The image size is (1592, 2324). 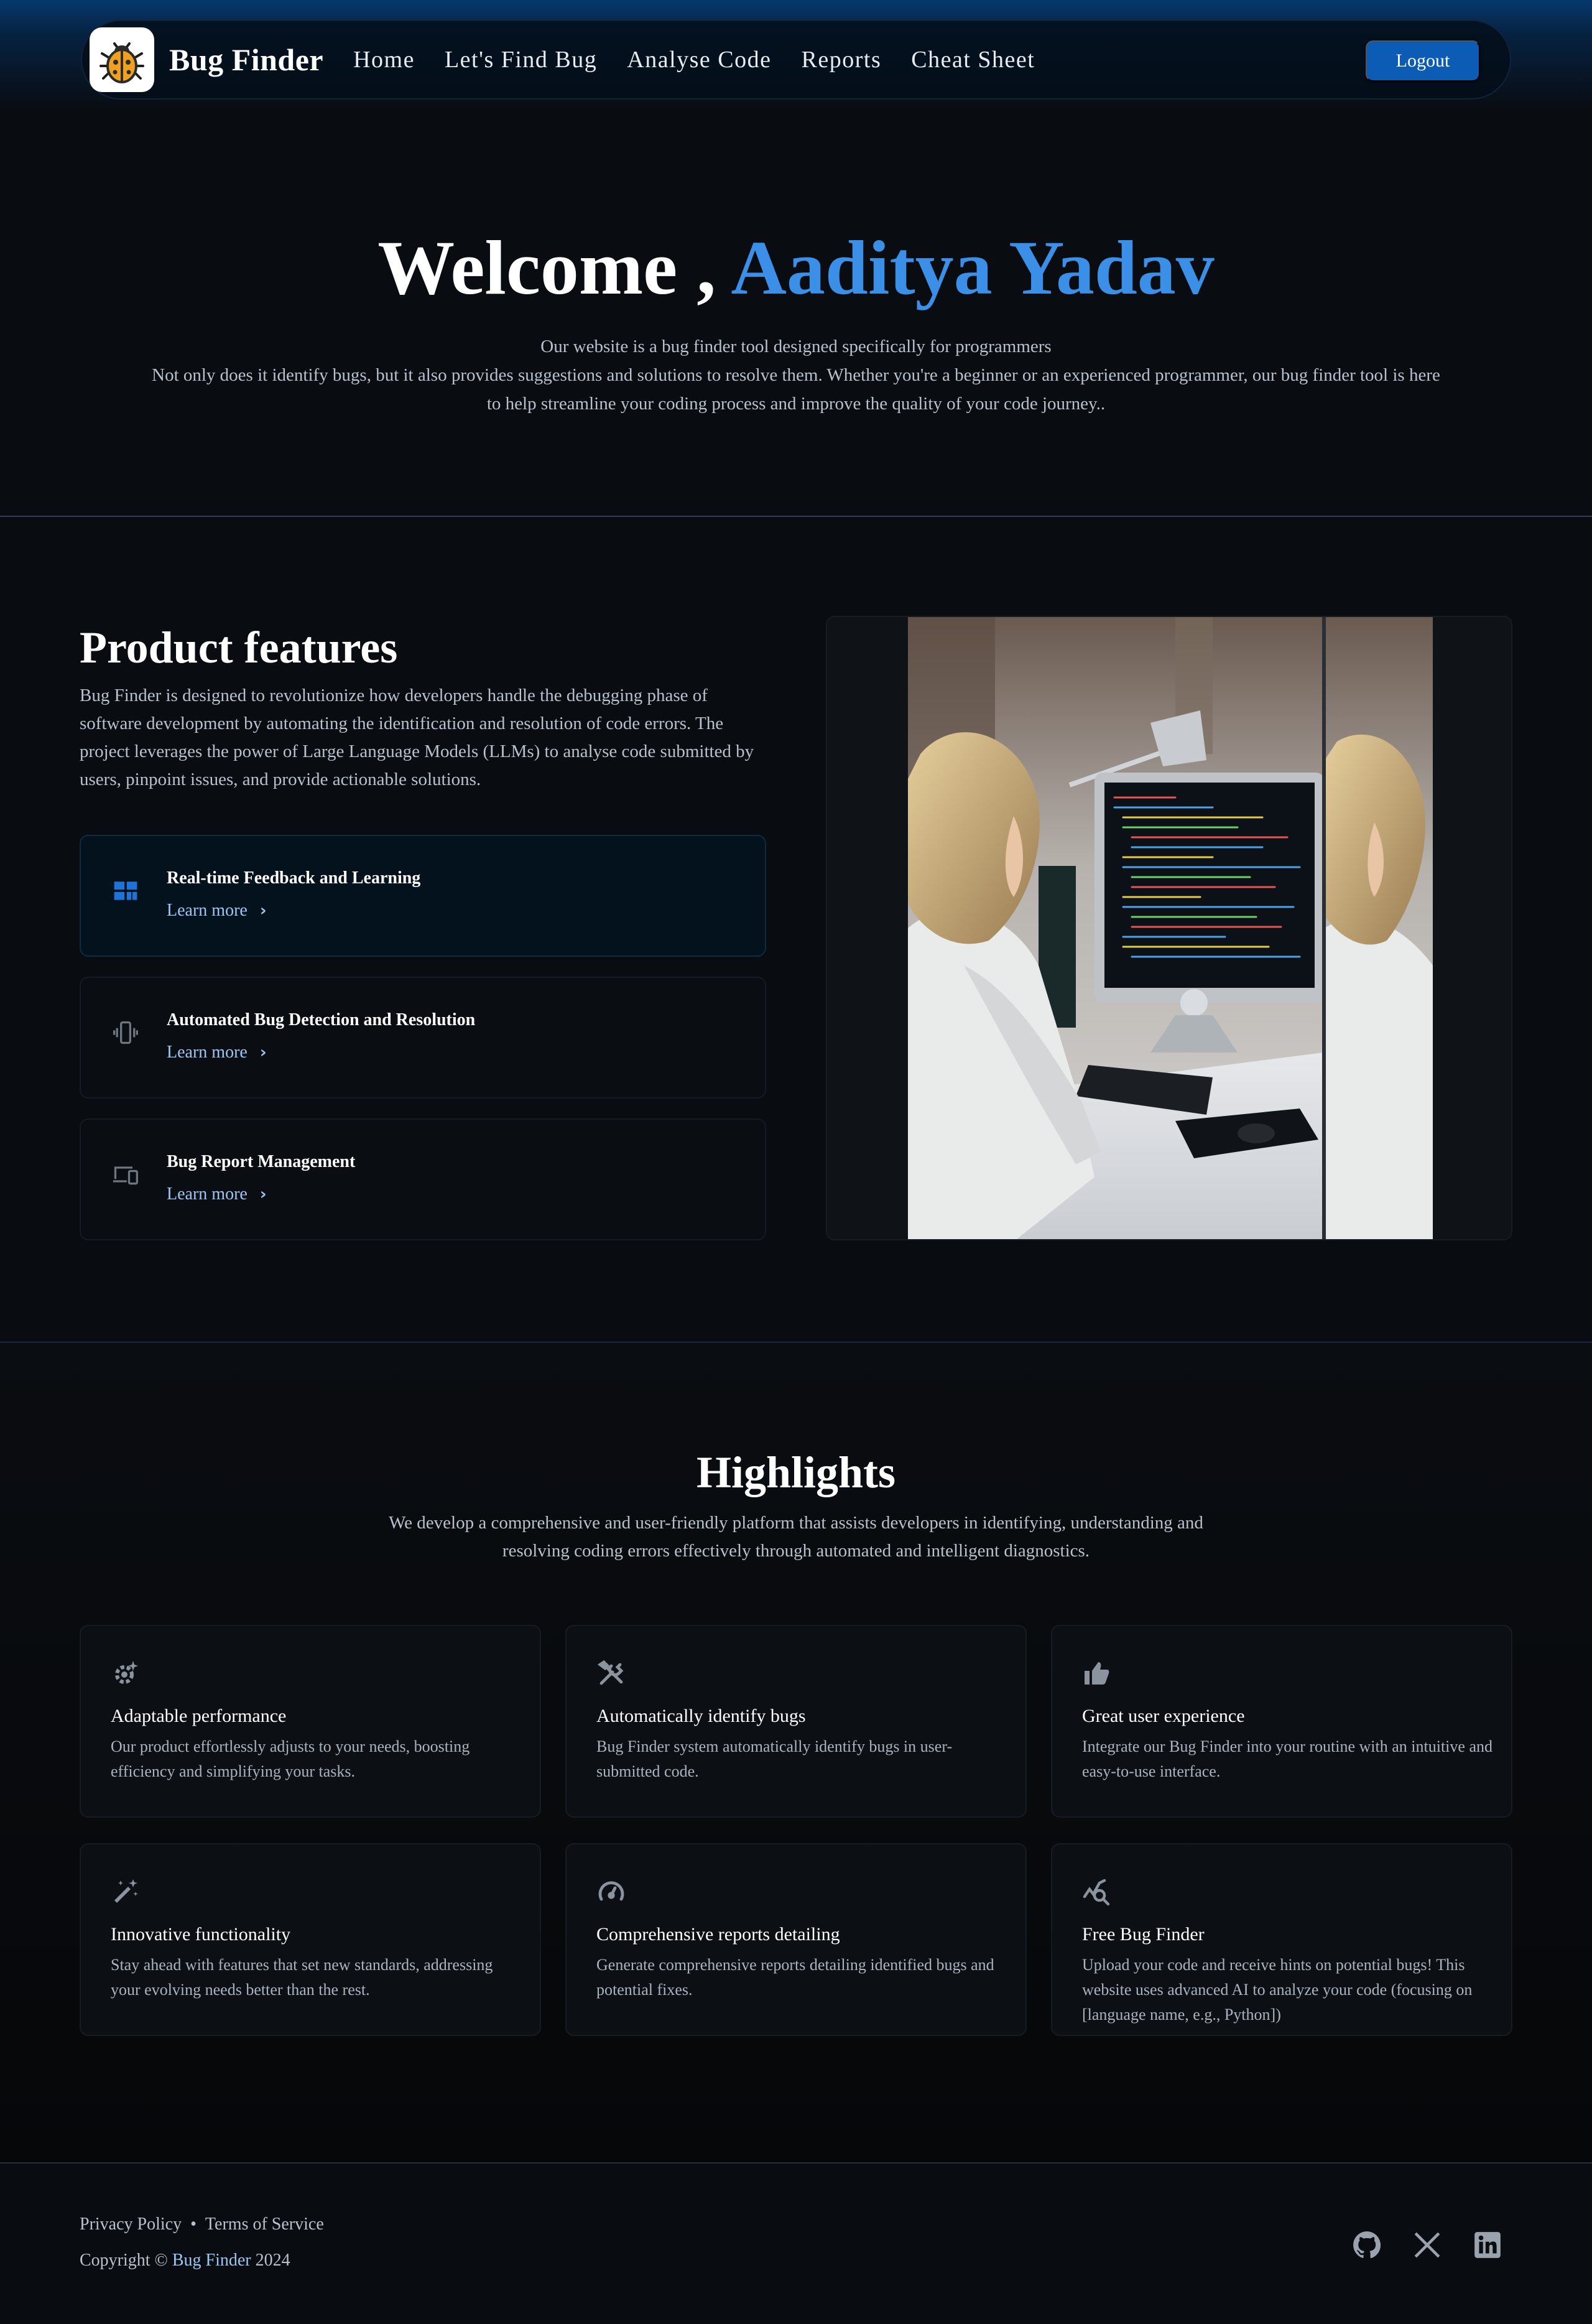 What do you see at coordinates (199, 1716) in the screenshot?
I see `highlight-title: Adaptable performance` at bounding box center [199, 1716].